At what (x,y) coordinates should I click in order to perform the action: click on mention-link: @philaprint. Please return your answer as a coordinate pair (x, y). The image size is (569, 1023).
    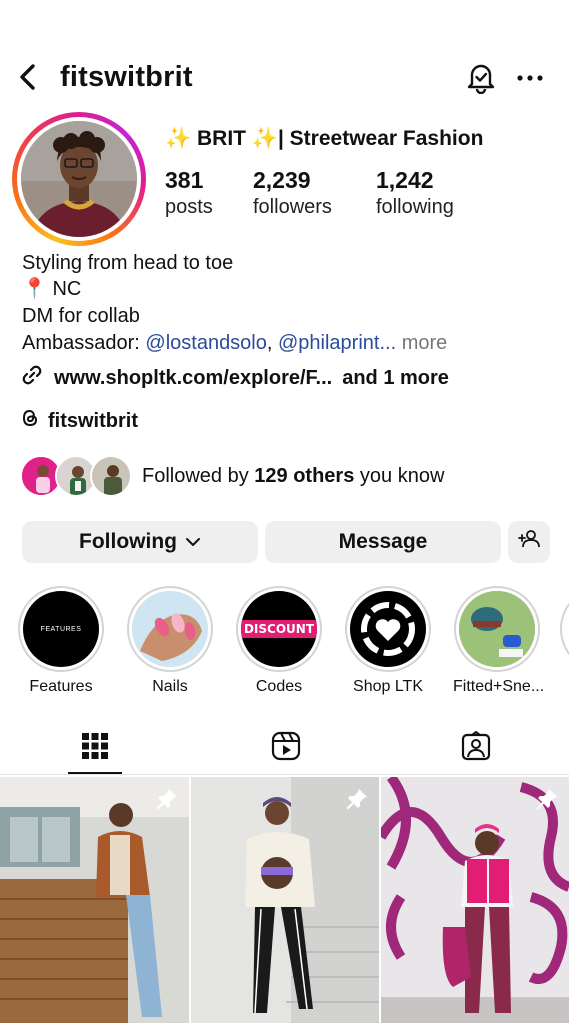
    Looking at the image, I should click on (328, 343).